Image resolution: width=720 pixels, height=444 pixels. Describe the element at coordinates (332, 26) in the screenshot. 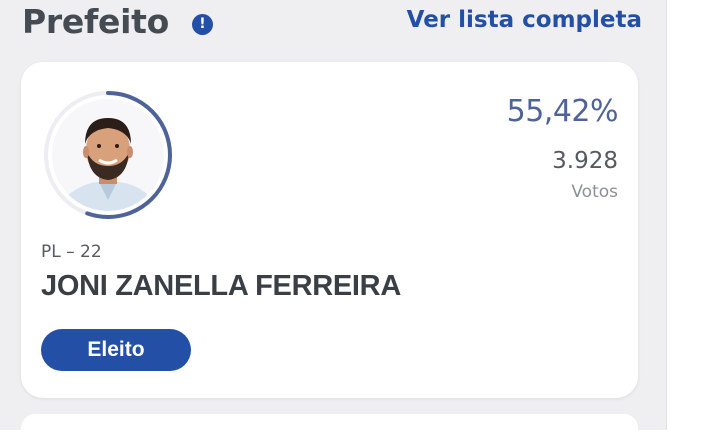

I see `section-header: Prefeito ! Ver lista completa` at that location.